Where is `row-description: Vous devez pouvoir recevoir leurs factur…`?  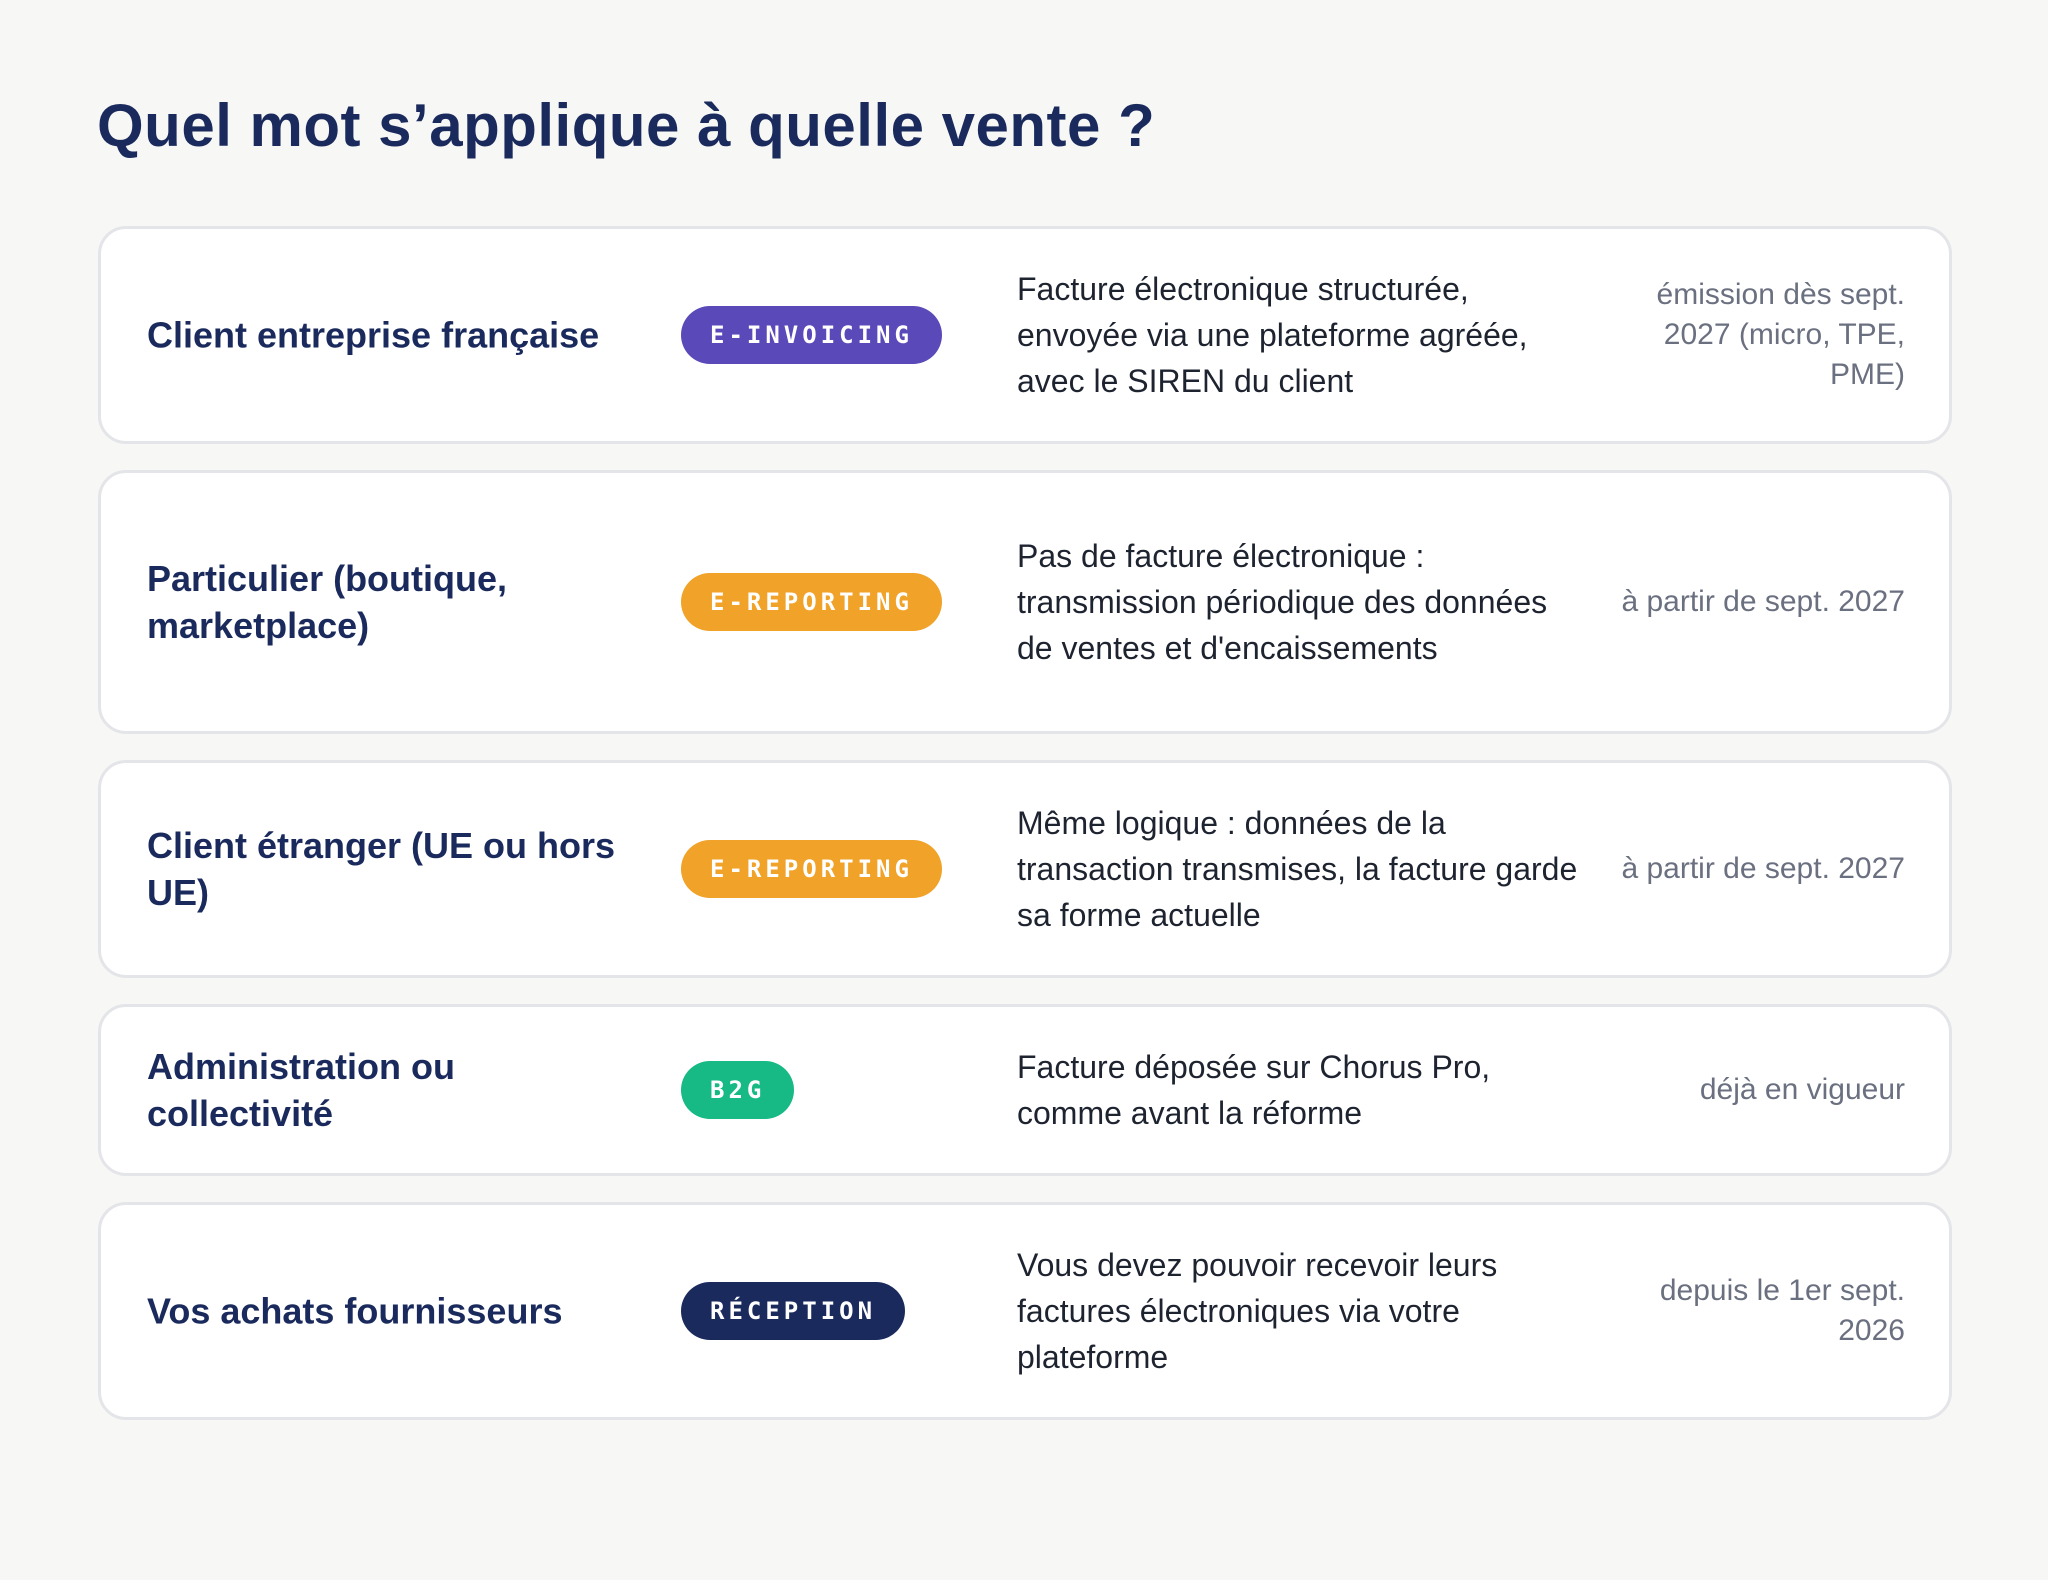 row-description: Vous devez pouvoir recevoir leurs factur… is located at coordinates (1257, 1311).